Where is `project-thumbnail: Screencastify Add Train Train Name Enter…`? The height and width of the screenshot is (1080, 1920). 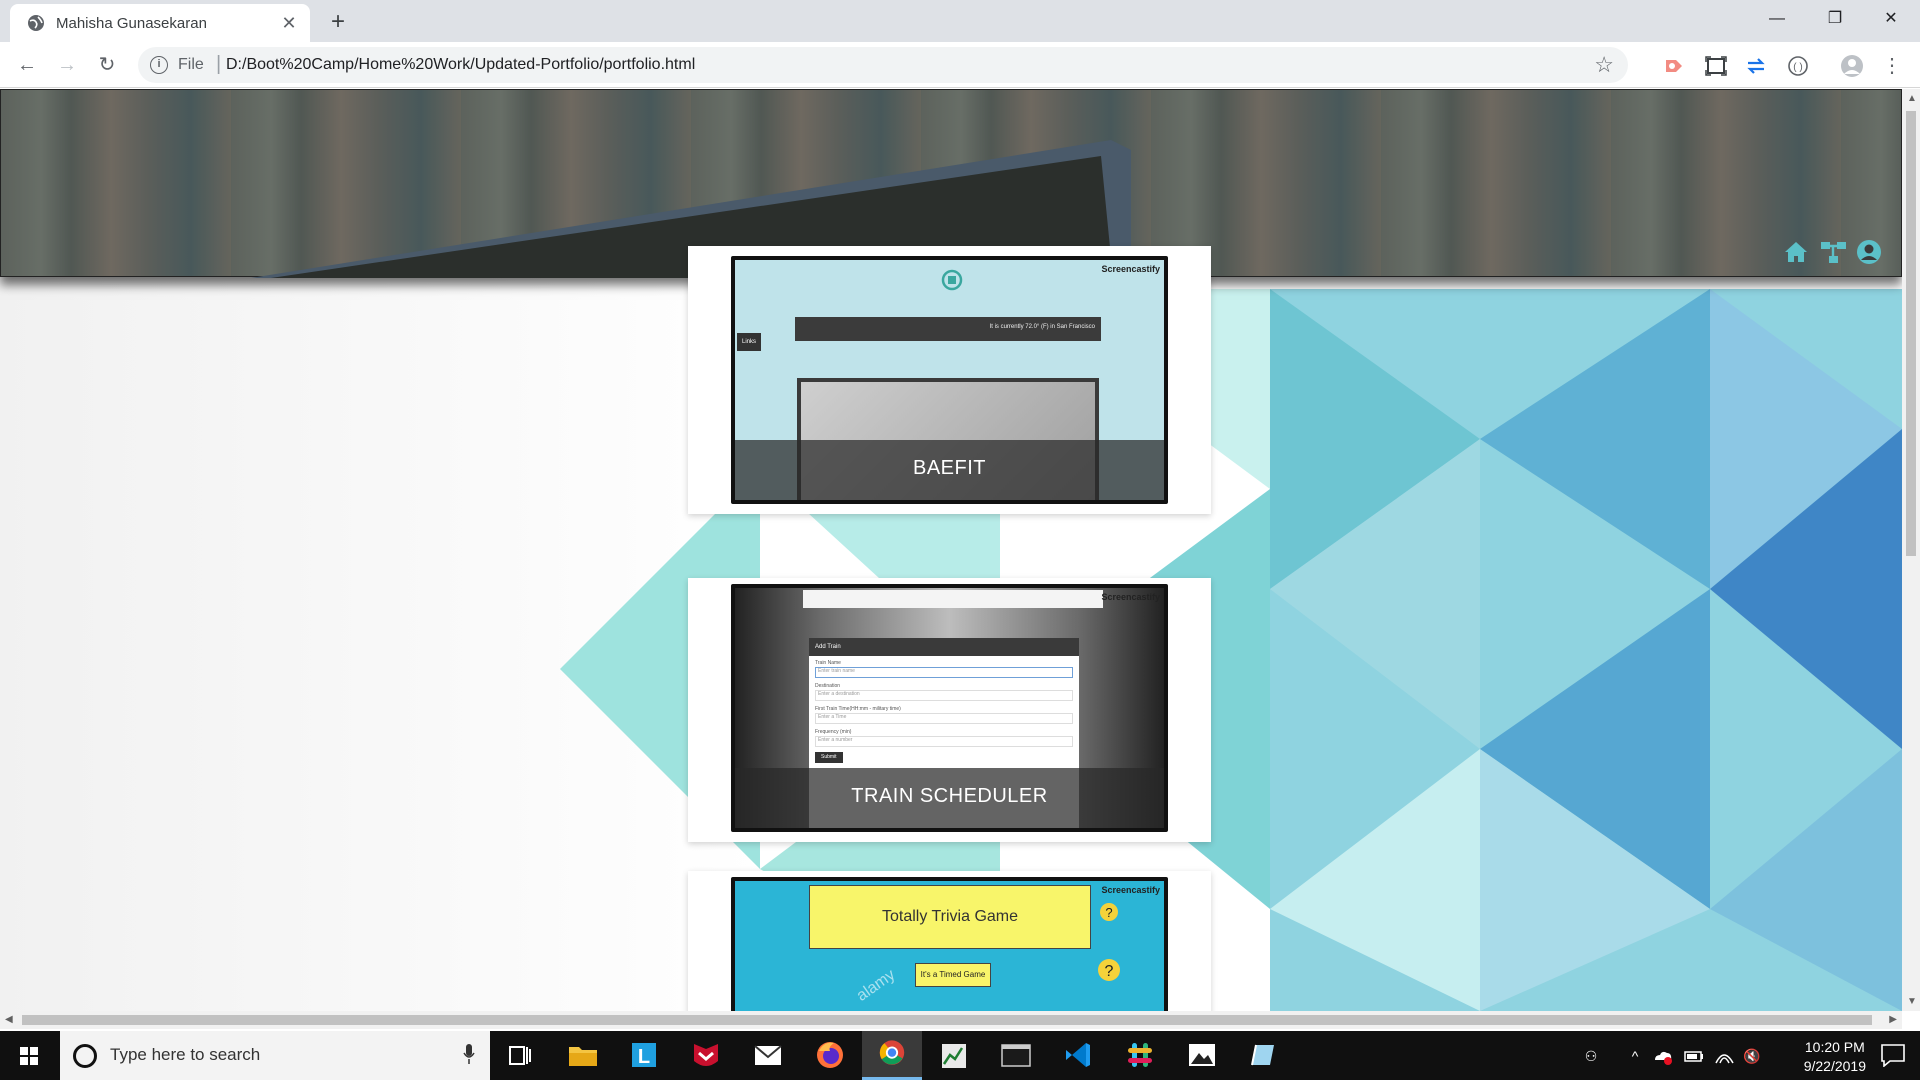
project-thumbnail: Screencastify Add Train Train Name Enter… is located at coordinates (949, 708).